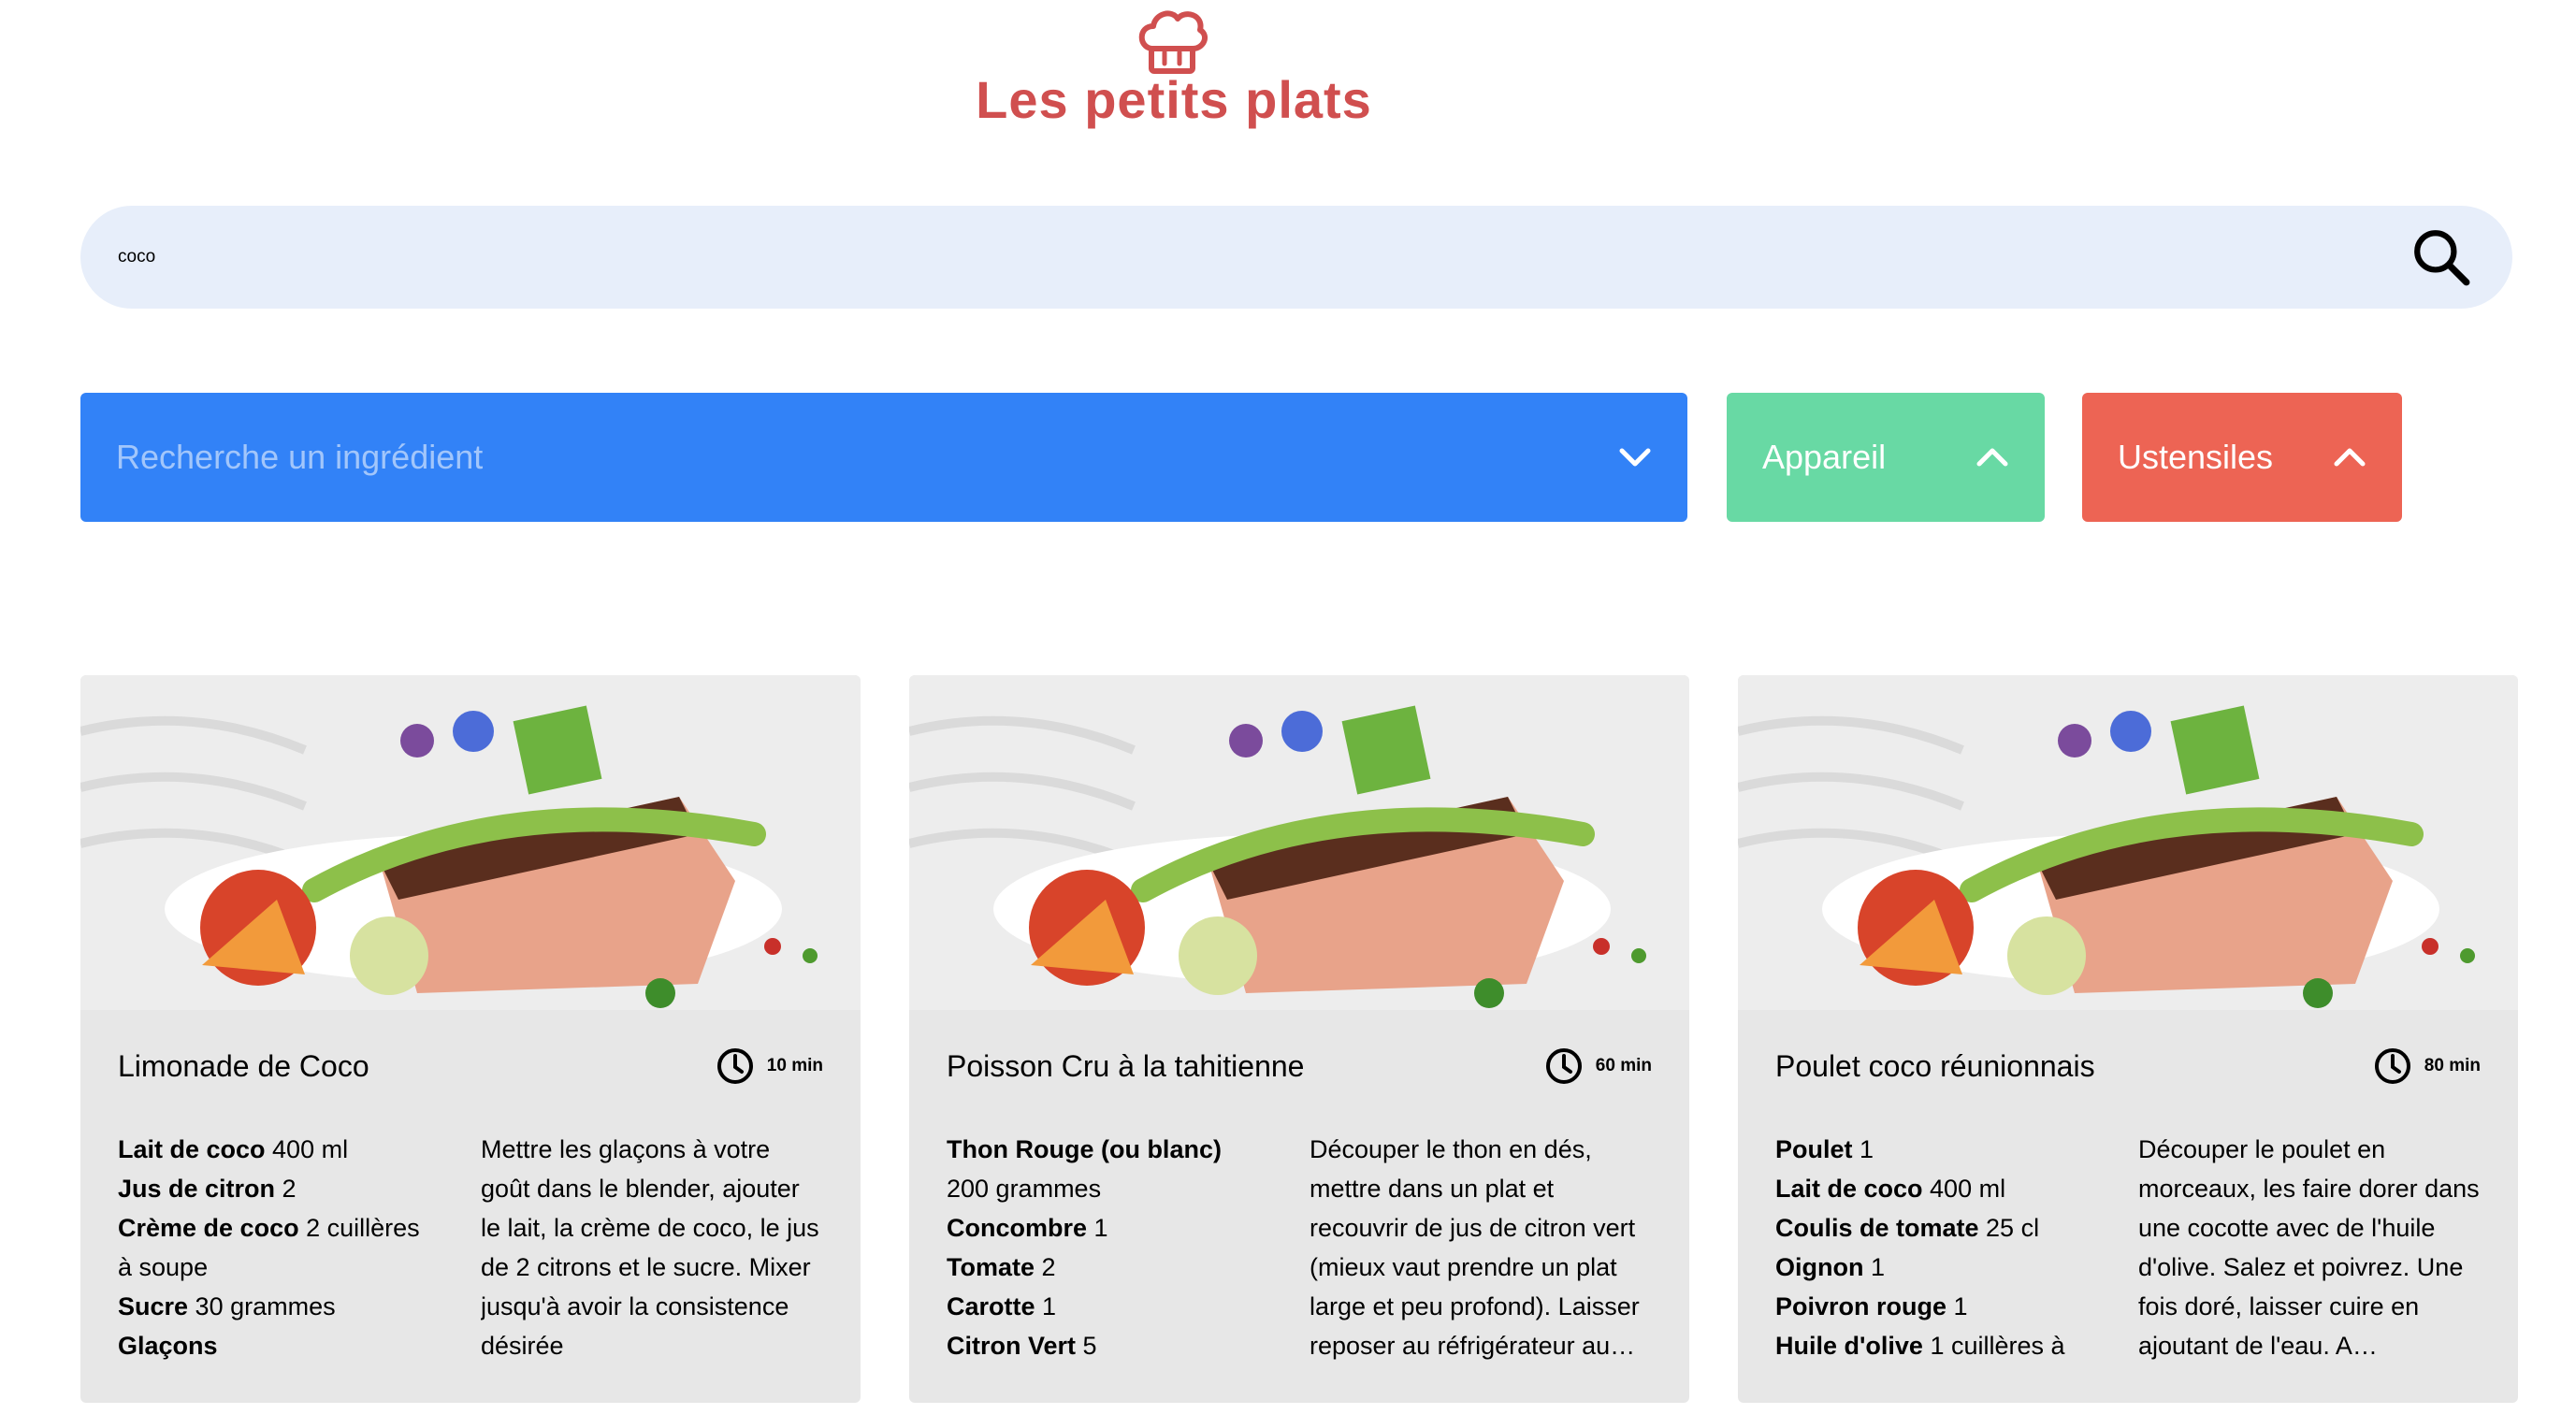 This screenshot has height=1414, width=2576. I want to click on ingredient-quantity: 5, so click(1086, 1346).